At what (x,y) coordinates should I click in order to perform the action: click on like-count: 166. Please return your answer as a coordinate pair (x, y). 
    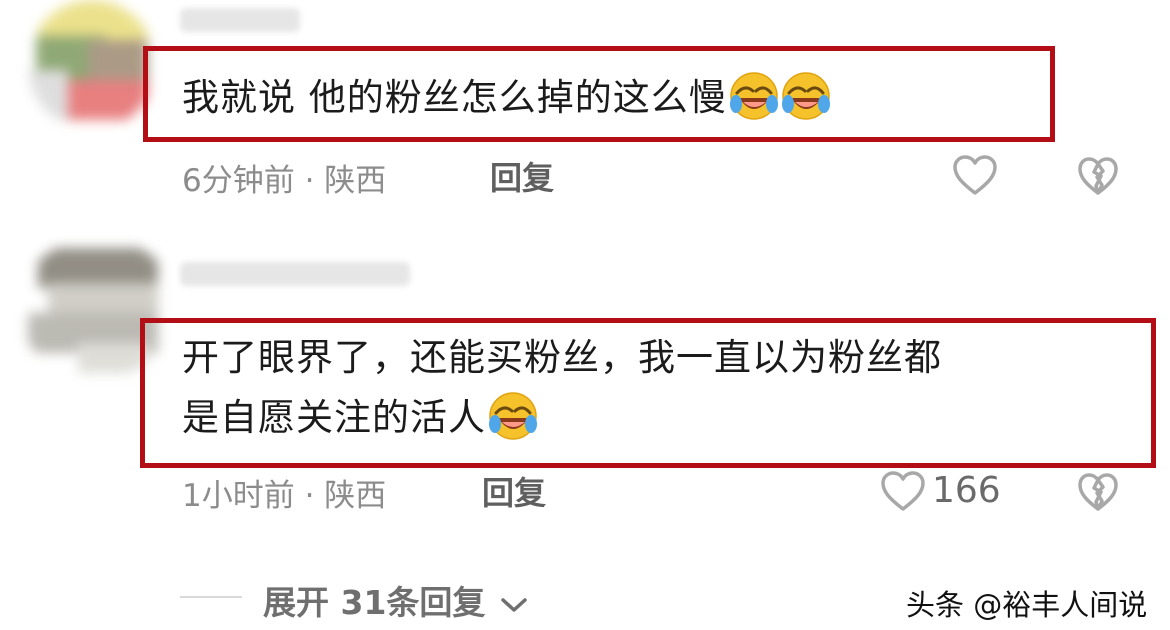
    Looking at the image, I should click on (966, 490).